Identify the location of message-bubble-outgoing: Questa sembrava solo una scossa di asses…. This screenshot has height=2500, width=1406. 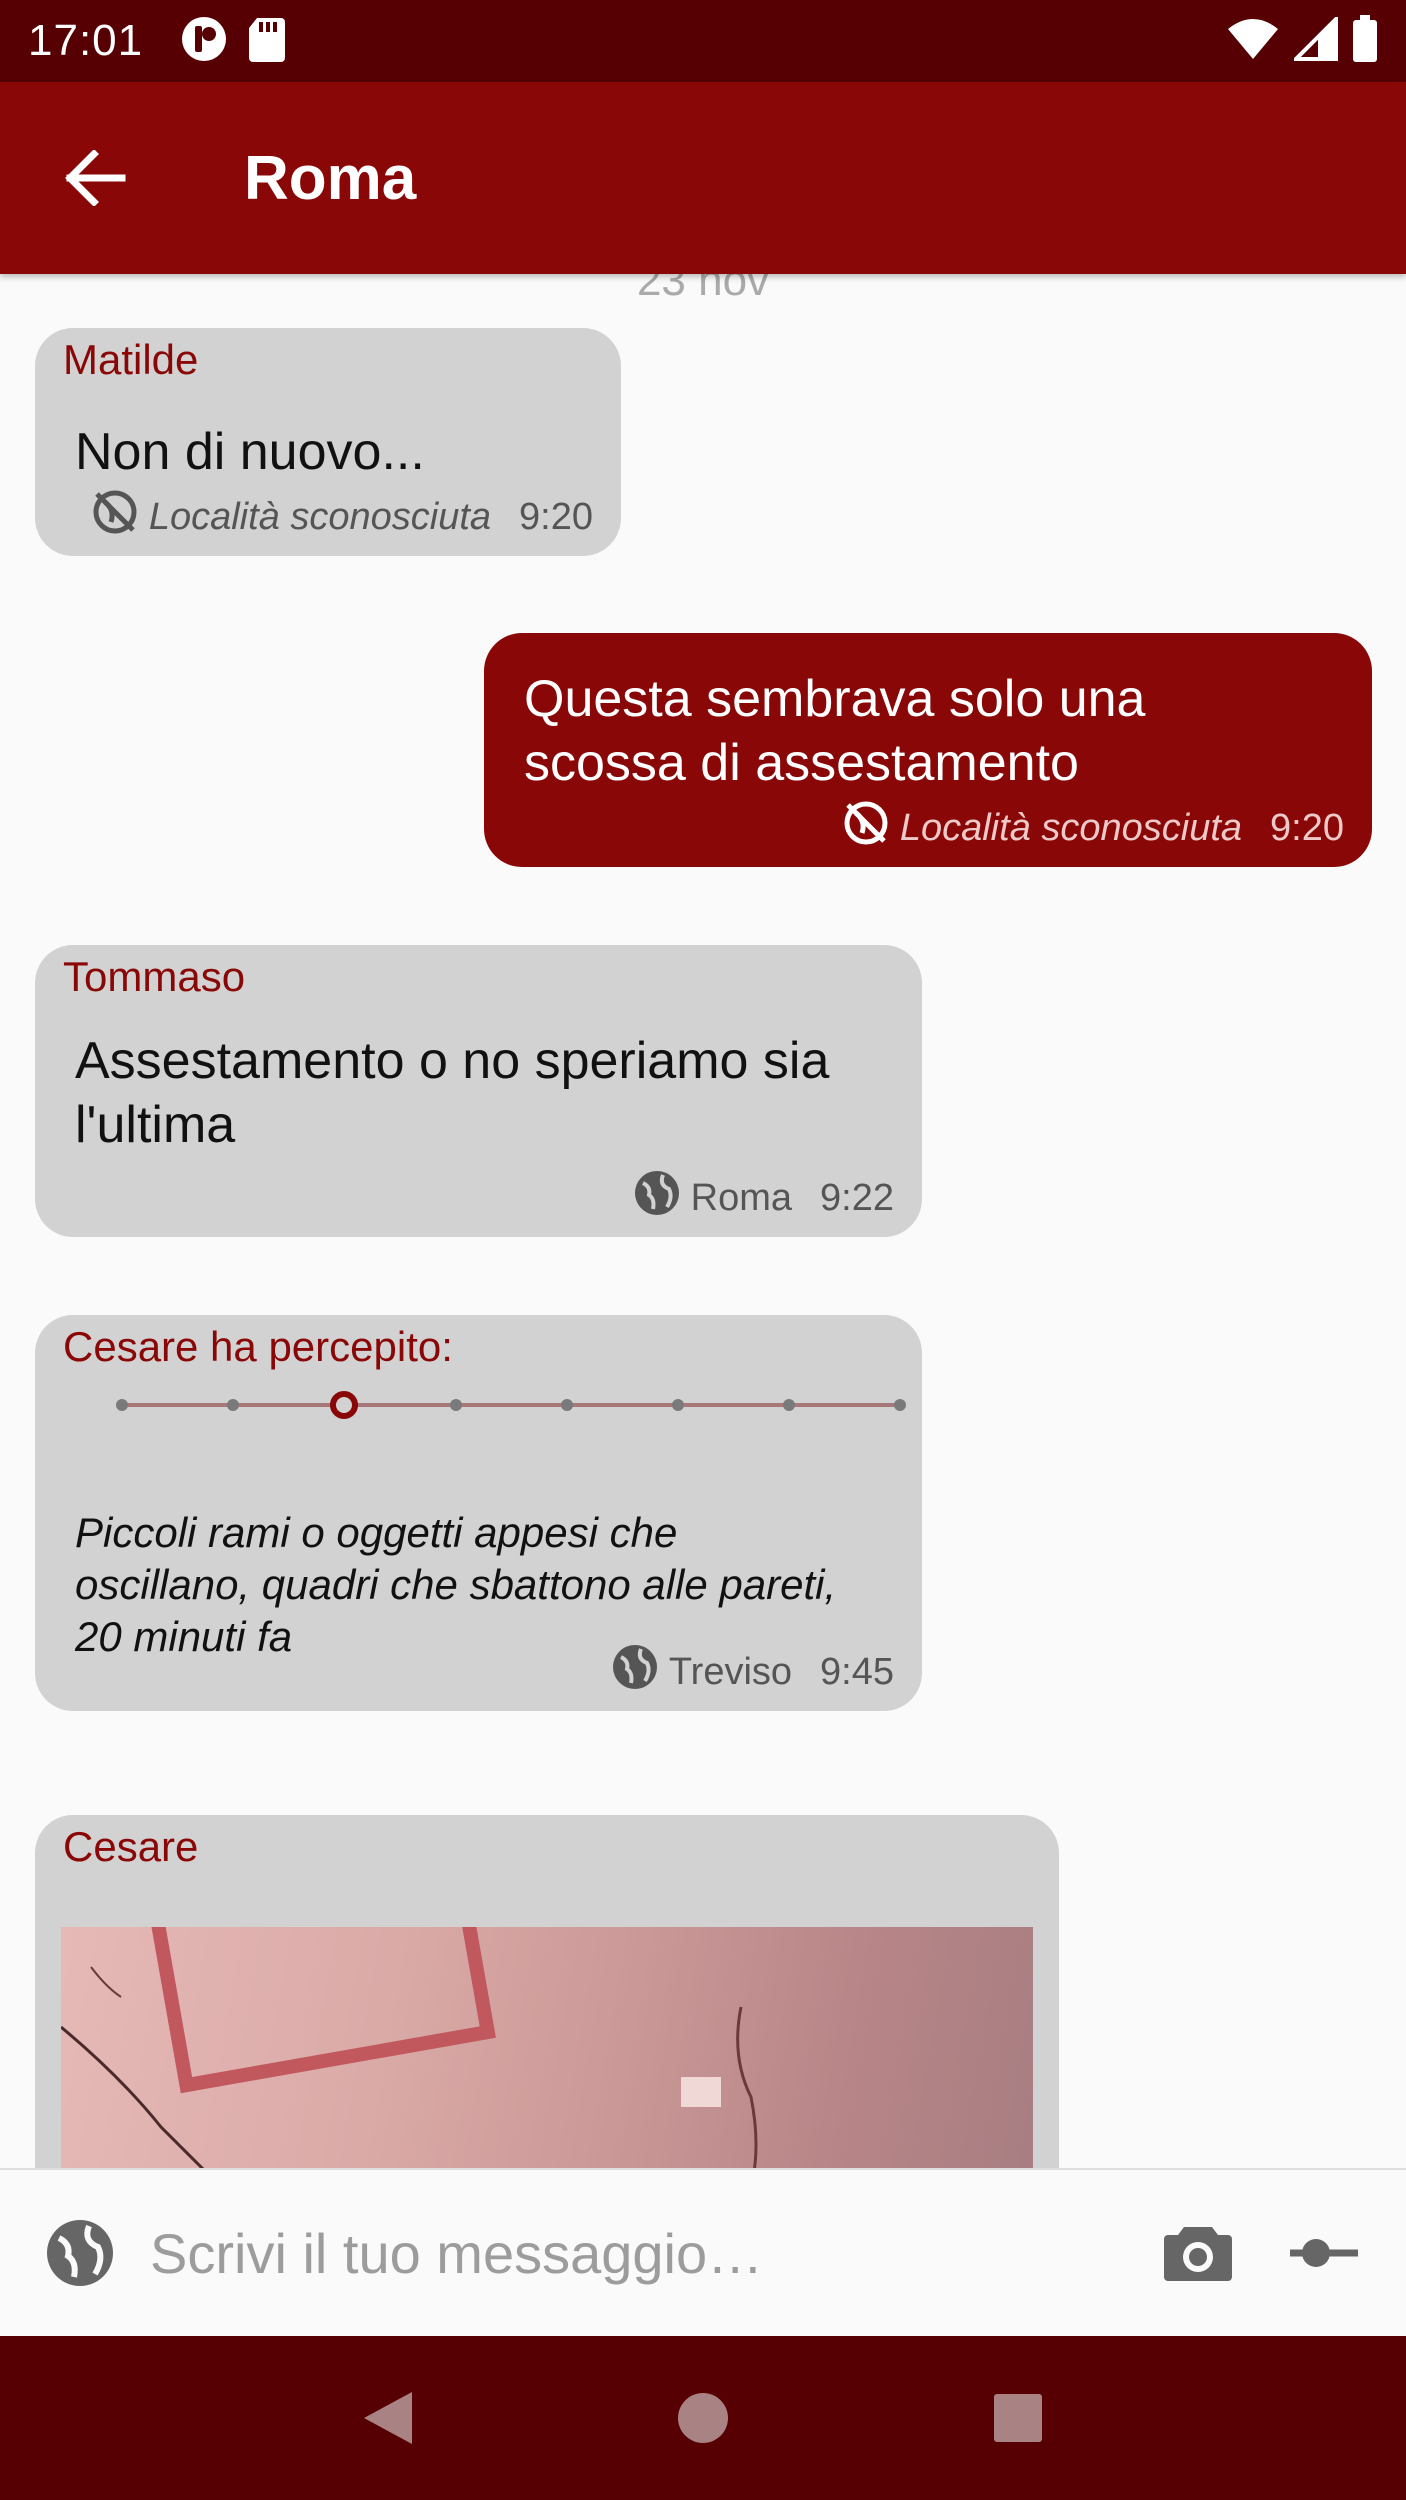
(928, 750).